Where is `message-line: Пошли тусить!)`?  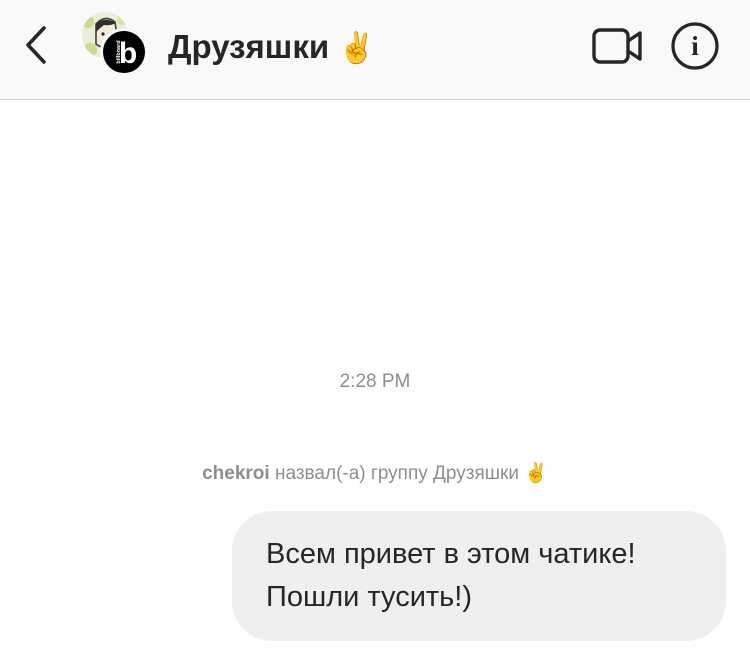
message-line: Пошли тусить!) is located at coordinates (369, 597).